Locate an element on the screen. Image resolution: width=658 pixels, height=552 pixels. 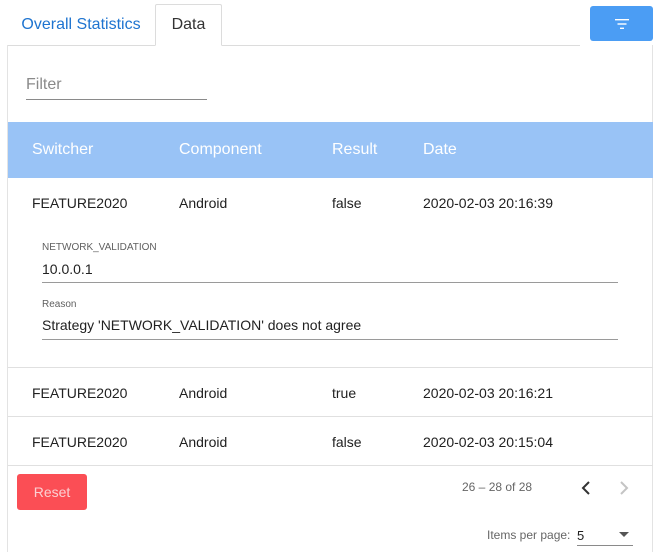
column-header-result: Result is located at coordinates (354, 150).